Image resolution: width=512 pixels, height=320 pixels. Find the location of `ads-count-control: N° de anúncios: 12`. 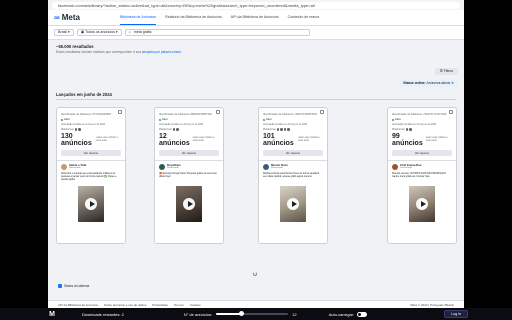

ads-count-control: N° de anúncios: 12 is located at coordinates (240, 314).